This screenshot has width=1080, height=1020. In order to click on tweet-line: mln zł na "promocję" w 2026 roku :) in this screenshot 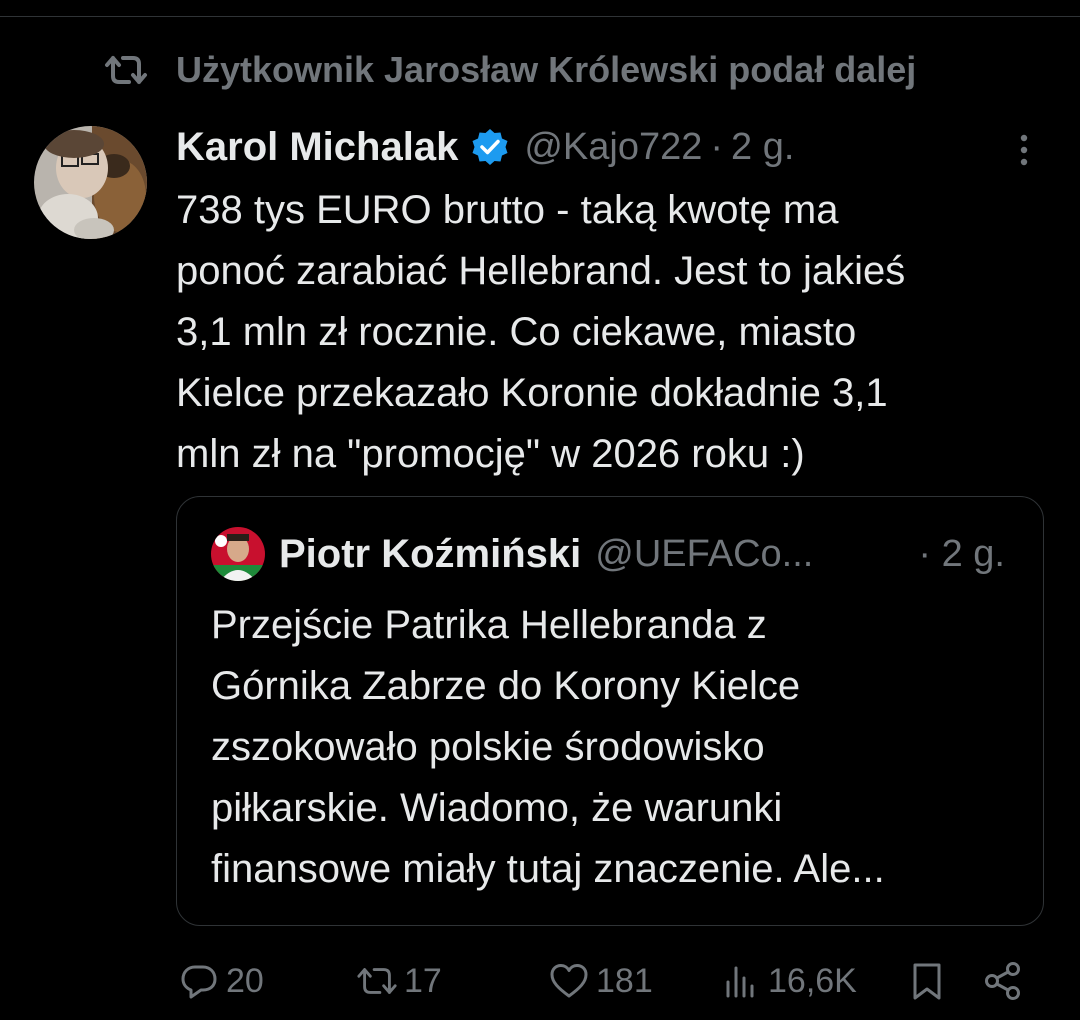, I will do `click(490, 454)`.